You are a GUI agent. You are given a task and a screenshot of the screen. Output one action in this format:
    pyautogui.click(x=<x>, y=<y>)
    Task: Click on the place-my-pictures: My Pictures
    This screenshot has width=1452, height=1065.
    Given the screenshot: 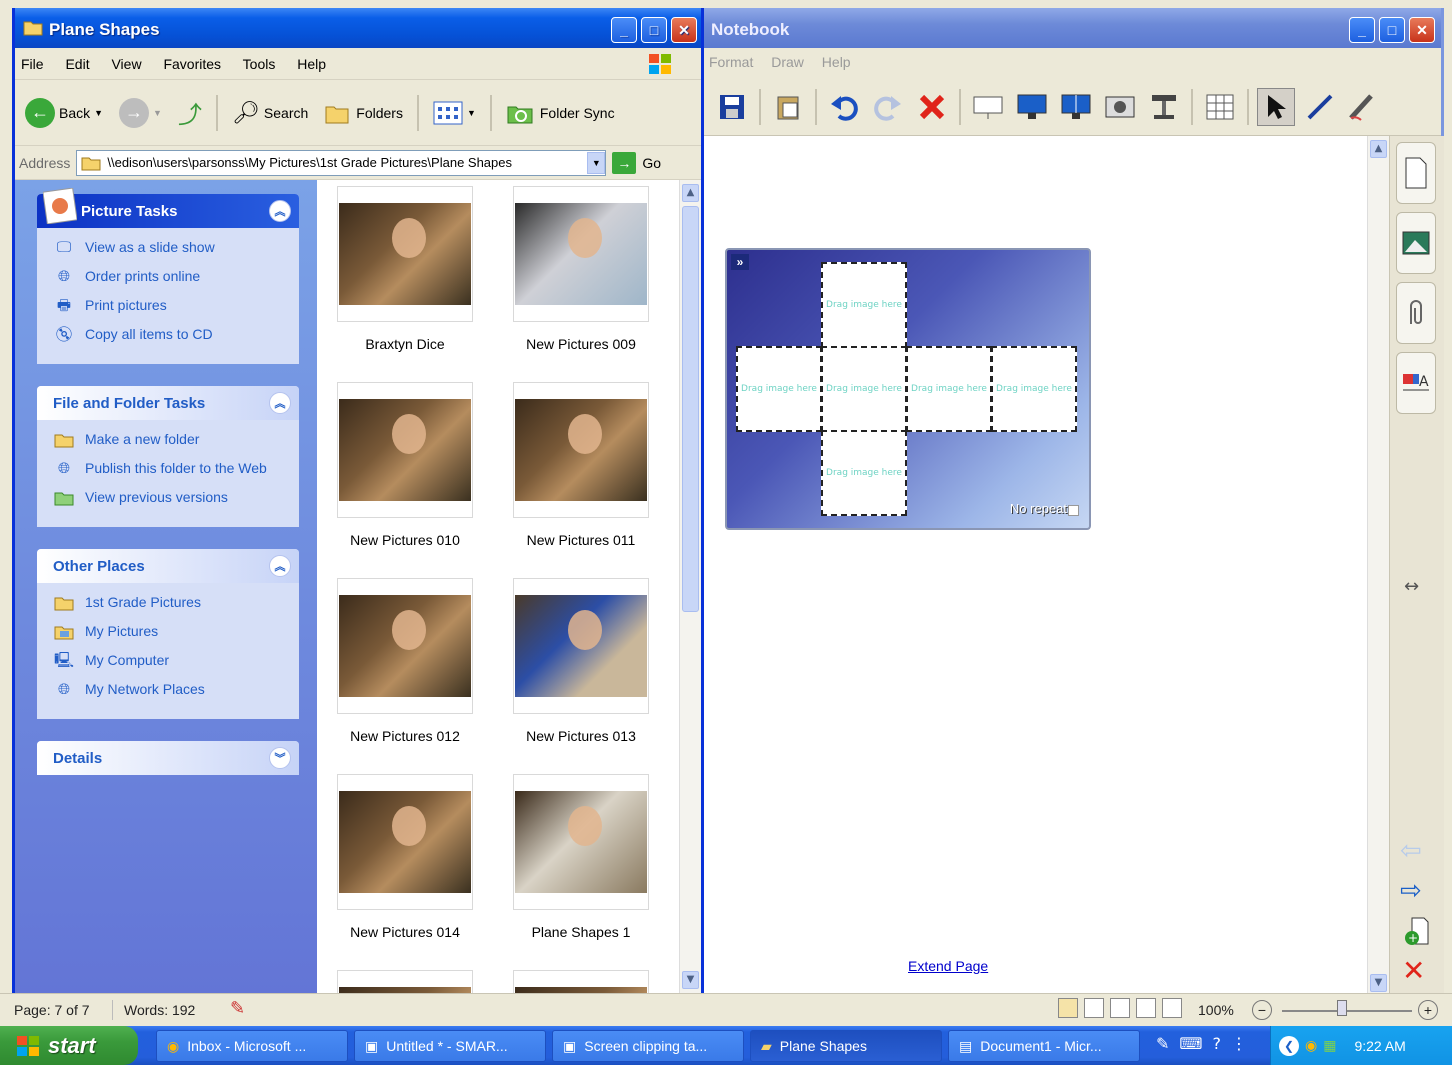 What is the action you would take?
    pyautogui.click(x=171, y=632)
    